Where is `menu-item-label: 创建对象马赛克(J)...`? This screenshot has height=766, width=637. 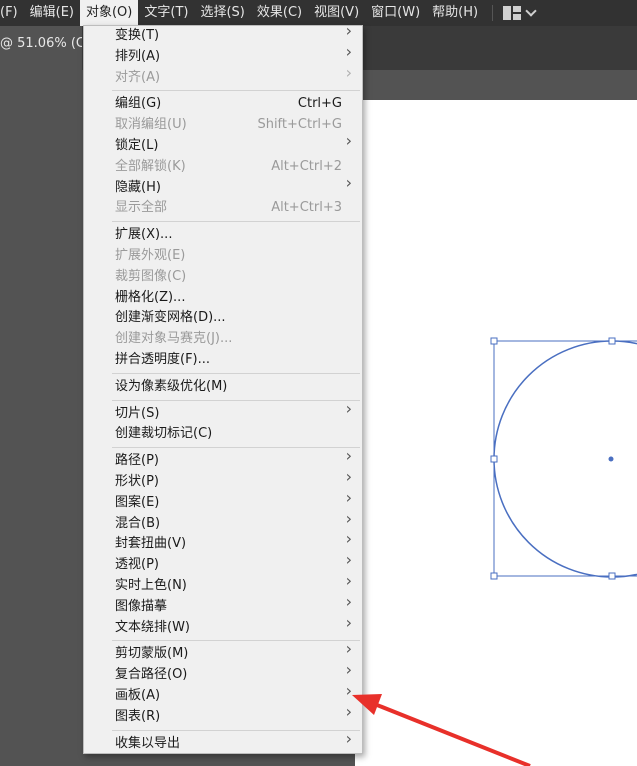
menu-item-label: 创建对象马赛克(J)... is located at coordinates (174, 339).